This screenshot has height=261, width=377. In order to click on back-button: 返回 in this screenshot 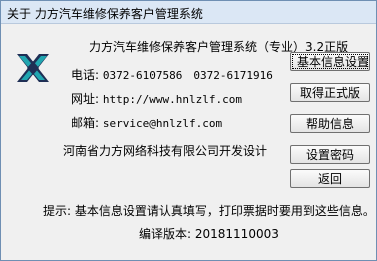, I will do `click(330, 178)`.